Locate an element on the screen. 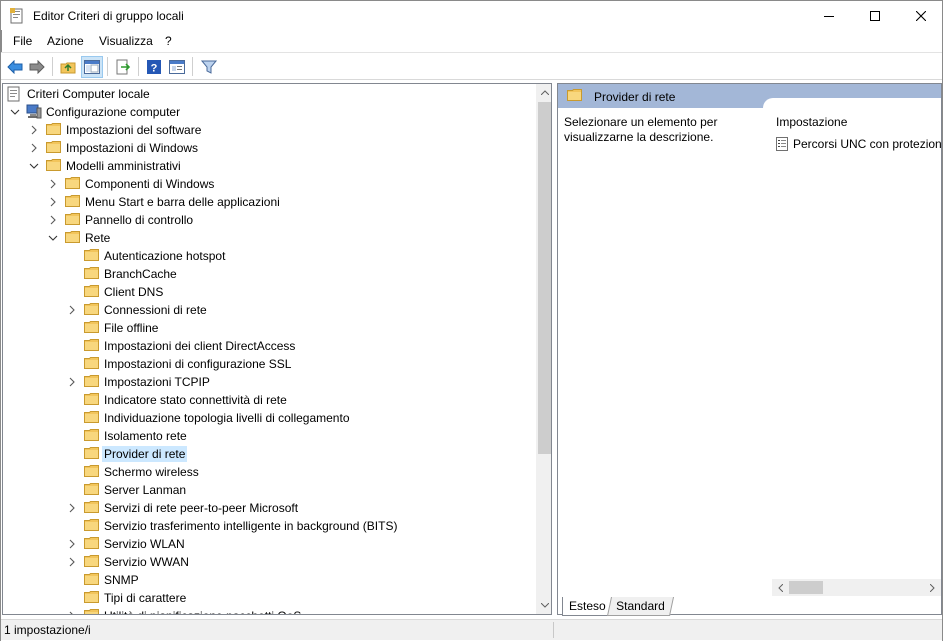  tree-item: Menu Start e barra delle applicazioni is located at coordinates (269, 202).